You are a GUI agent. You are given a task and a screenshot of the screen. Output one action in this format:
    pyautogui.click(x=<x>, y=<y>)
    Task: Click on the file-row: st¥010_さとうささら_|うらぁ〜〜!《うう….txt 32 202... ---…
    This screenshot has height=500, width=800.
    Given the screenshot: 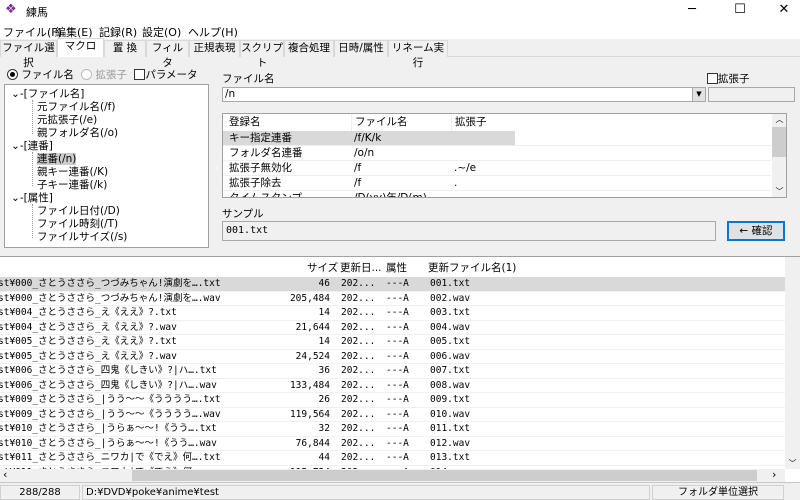 What is the action you would take?
    pyautogui.click(x=392, y=429)
    